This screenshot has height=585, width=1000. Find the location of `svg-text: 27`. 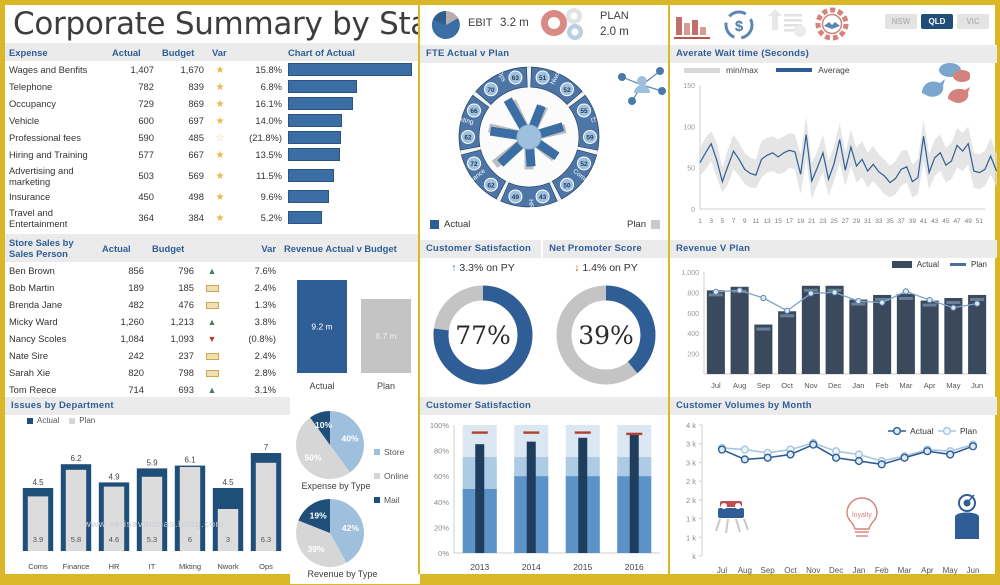

svg-text: 27 is located at coordinates (846, 221).